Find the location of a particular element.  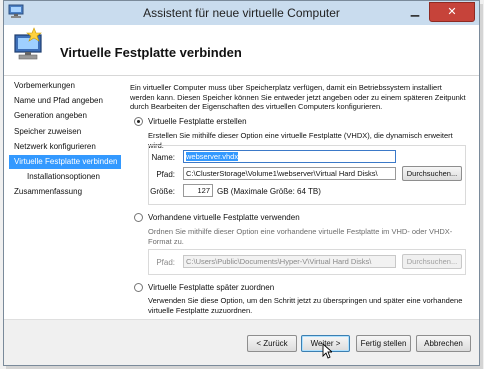

sidebar-item-speicher: Speicher zuweisen is located at coordinates (65, 132).